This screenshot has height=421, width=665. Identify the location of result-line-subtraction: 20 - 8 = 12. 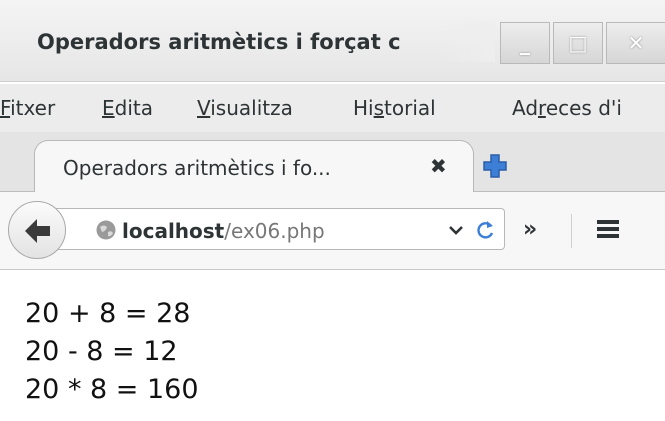
(101, 351).